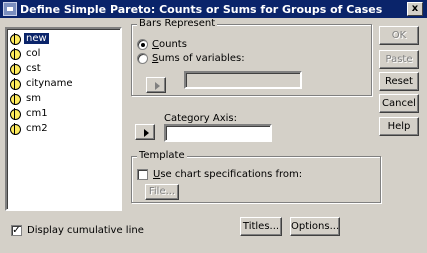 Image resolution: width=427 pixels, height=253 pixels. What do you see at coordinates (415, 9) in the screenshot?
I see `close-button: x` at bounding box center [415, 9].